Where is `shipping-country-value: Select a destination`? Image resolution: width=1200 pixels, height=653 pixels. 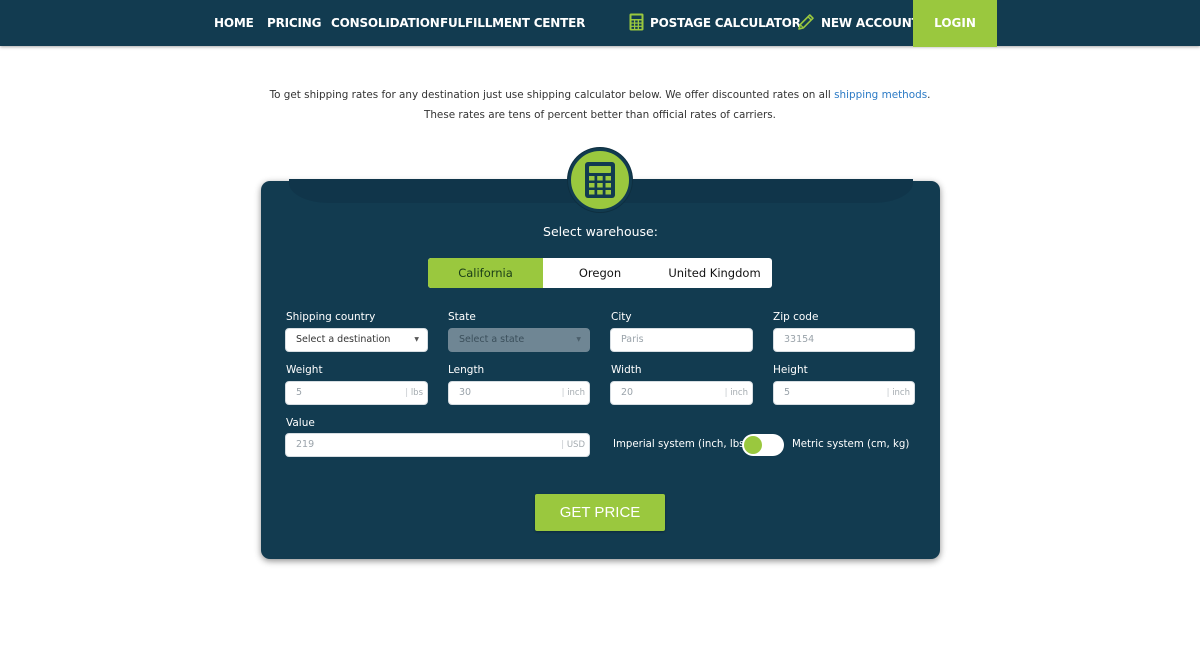 shipping-country-value: Select a destination is located at coordinates (343, 339).